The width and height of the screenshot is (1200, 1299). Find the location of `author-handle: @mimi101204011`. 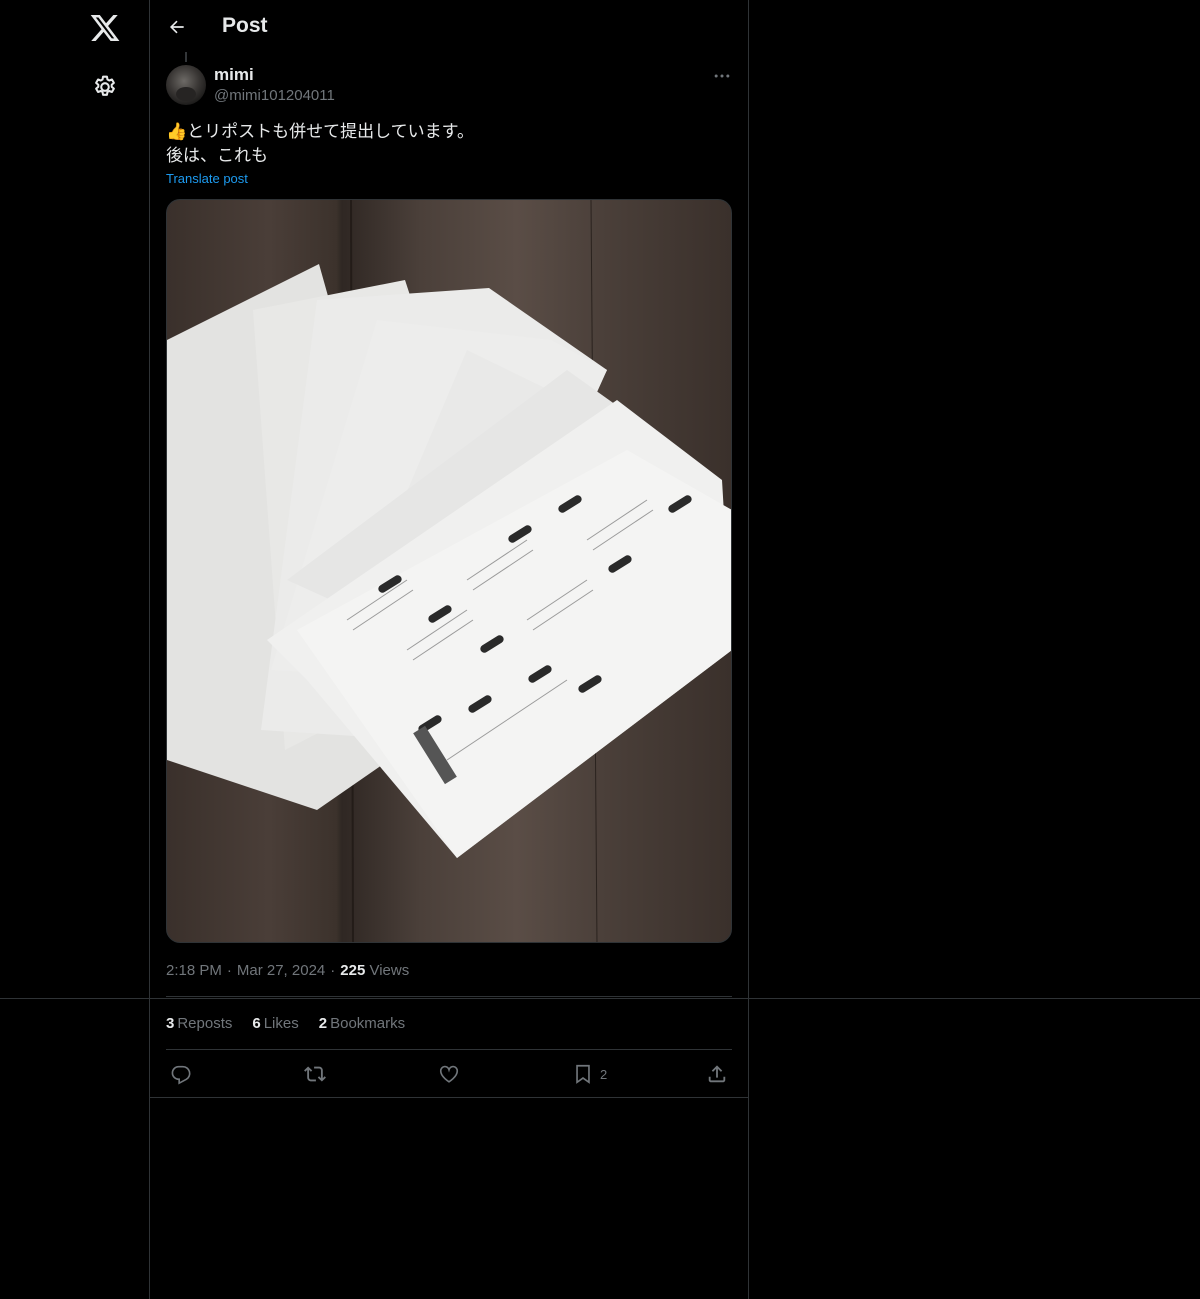

author-handle: @mimi101204011 is located at coordinates (274, 95).